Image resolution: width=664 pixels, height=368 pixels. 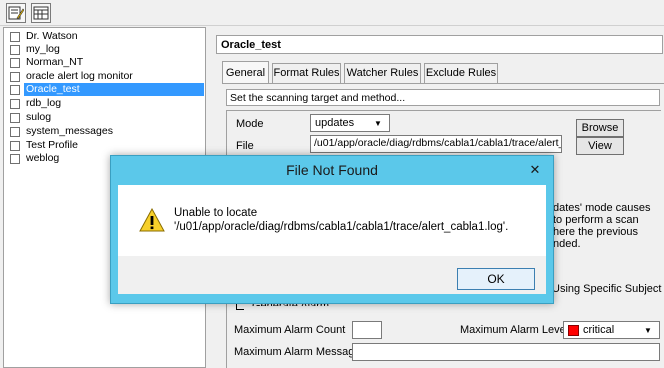 I want to click on list-item: sulog, so click(x=104, y=117).